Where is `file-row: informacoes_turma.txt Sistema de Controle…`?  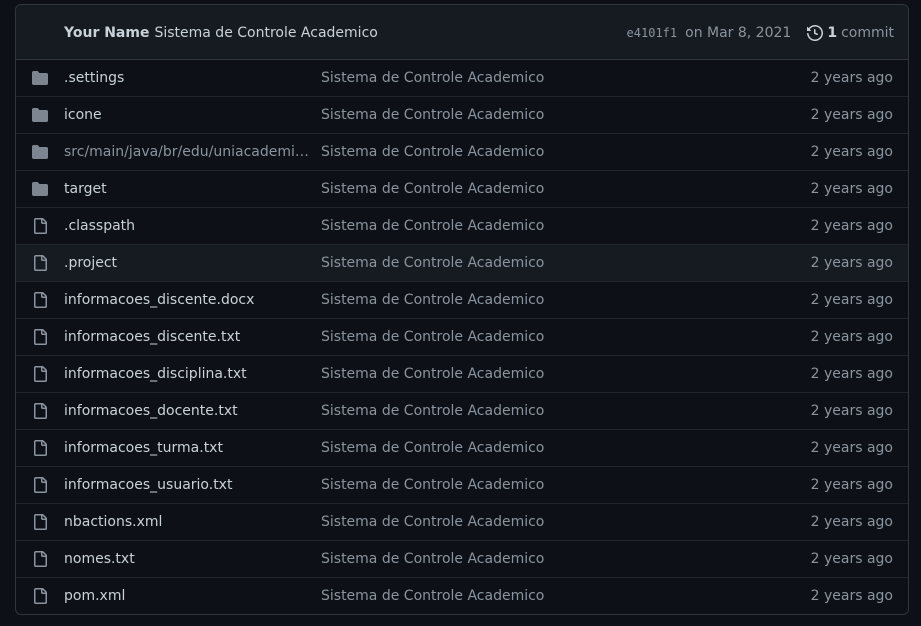
file-row: informacoes_turma.txt Sistema de Controle… is located at coordinates (462, 447).